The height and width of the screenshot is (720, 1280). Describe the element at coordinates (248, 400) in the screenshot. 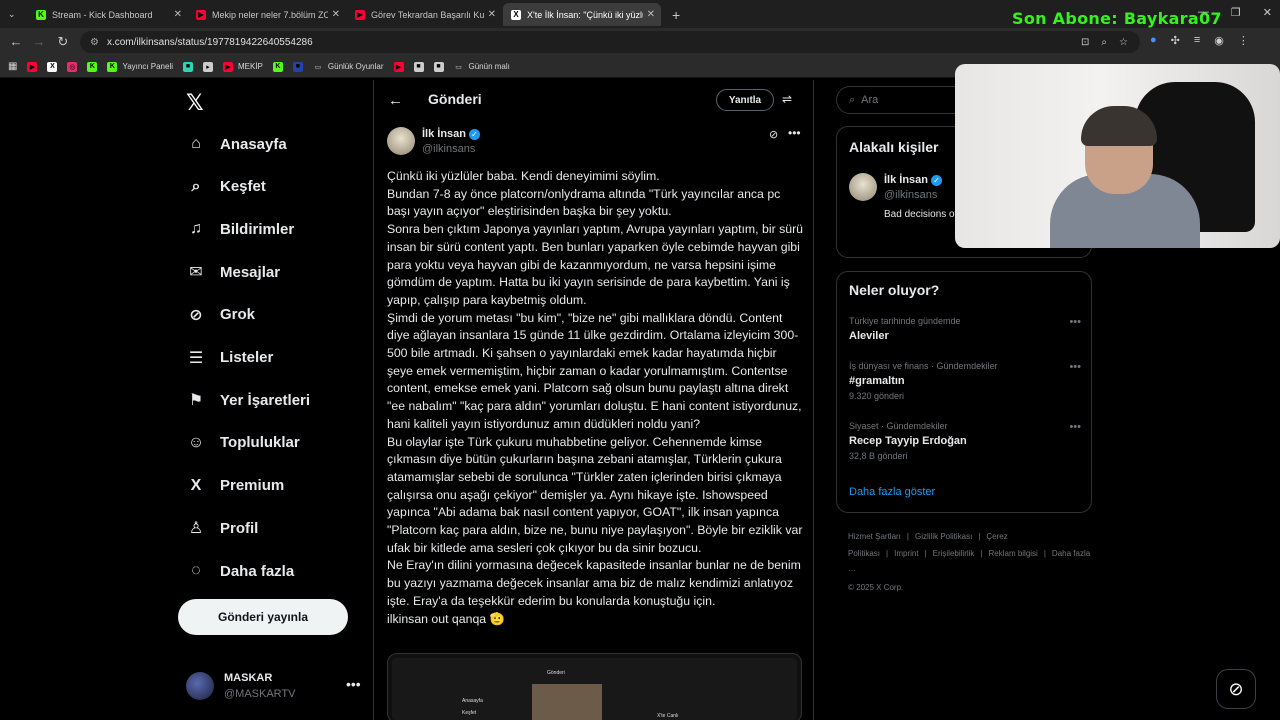

I see `nav-item-bookmark: ⚑ Yer İşaretleri` at that location.